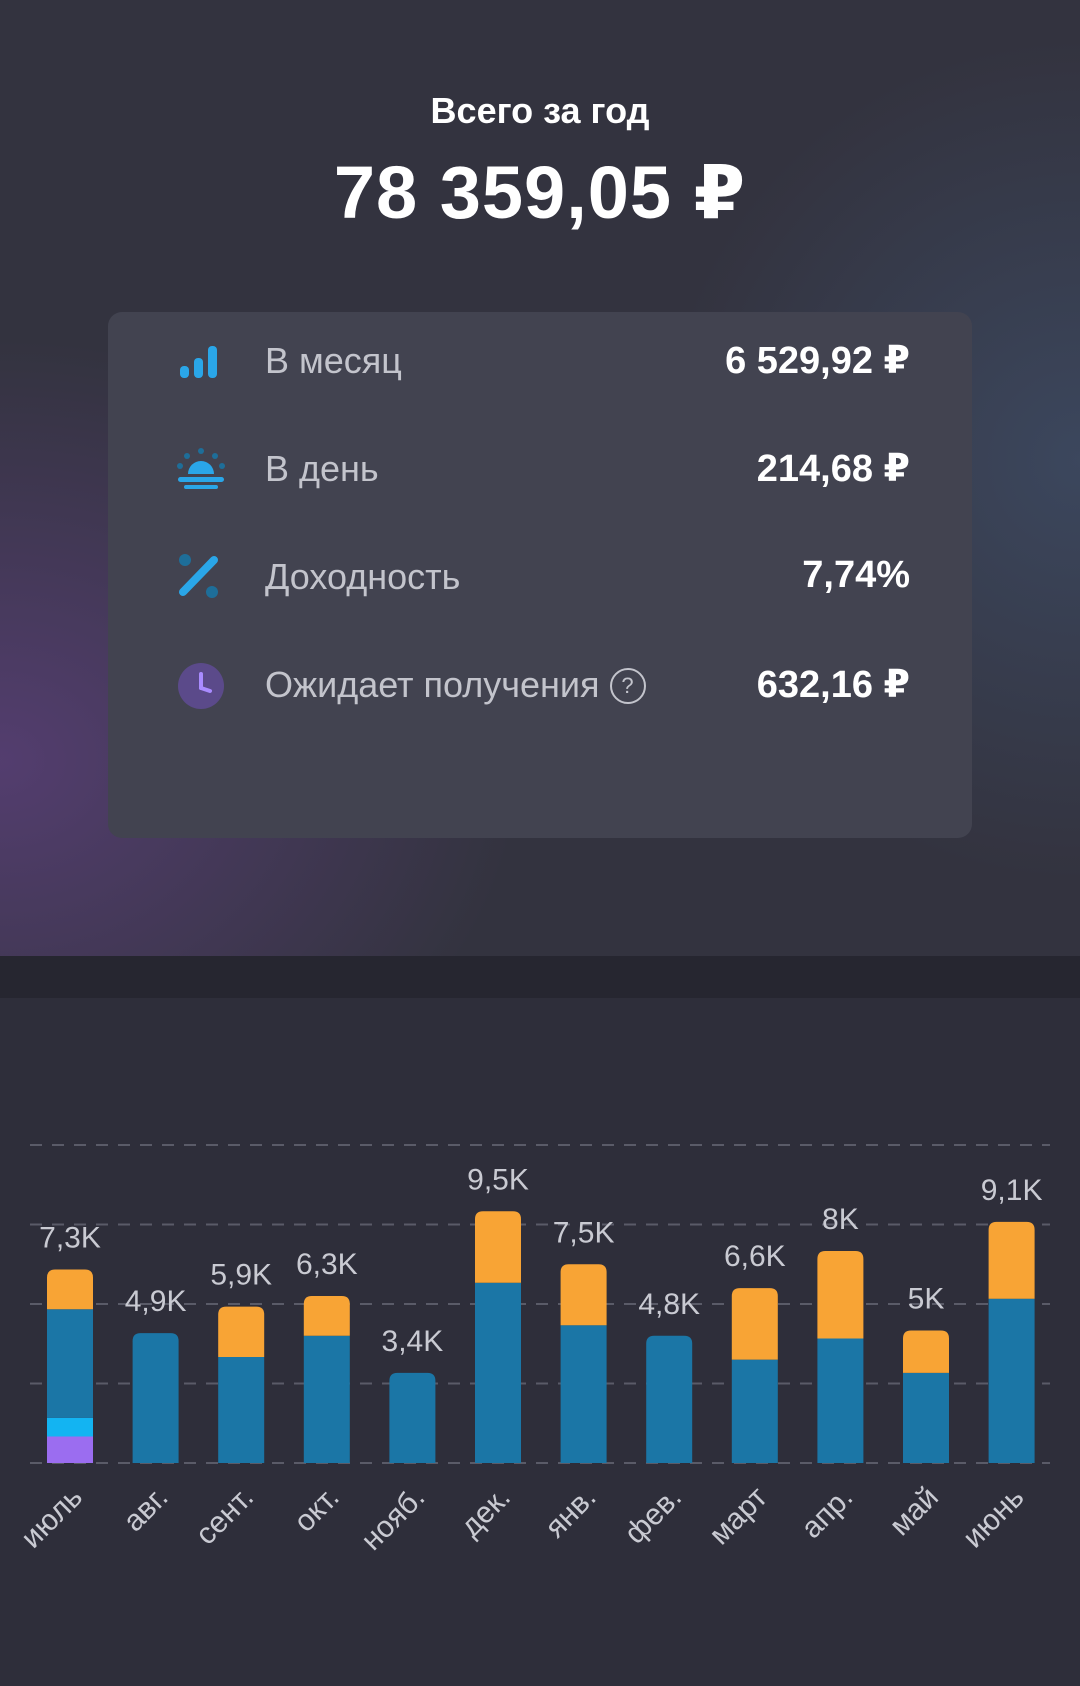 This screenshot has height=1686, width=1080. I want to click on bar-total-label: 5,9K, so click(241, 1275).